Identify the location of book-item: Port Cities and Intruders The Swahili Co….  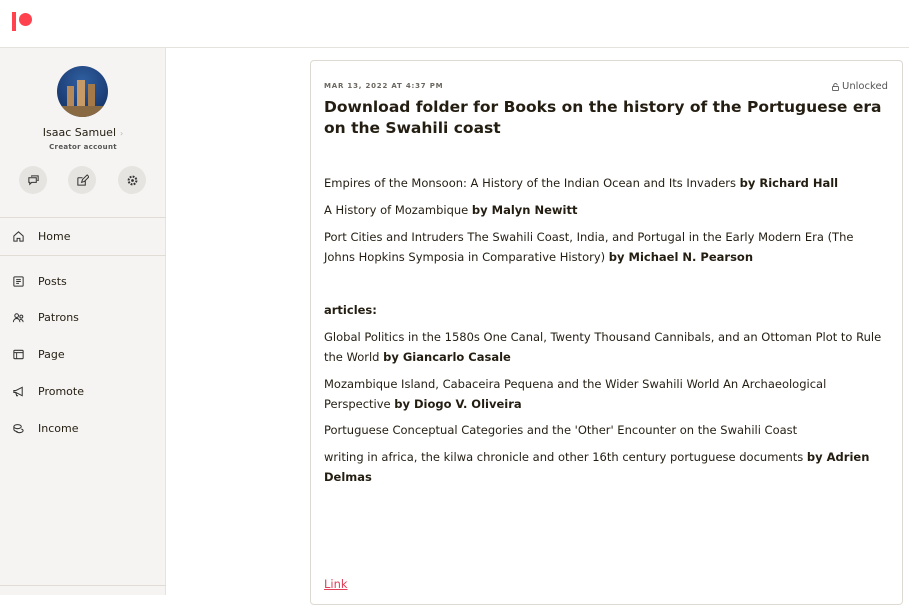
(589, 247).